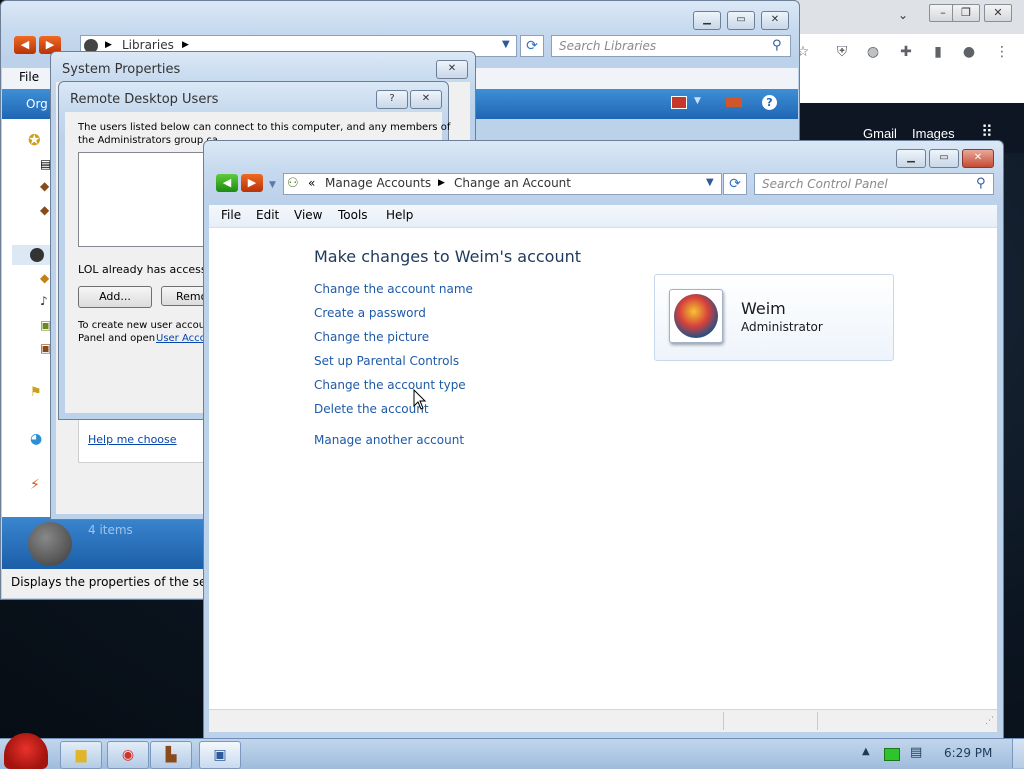  What do you see at coordinates (966, 13) in the screenshot?
I see `browser-restore-button: ❐` at bounding box center [966, 13].